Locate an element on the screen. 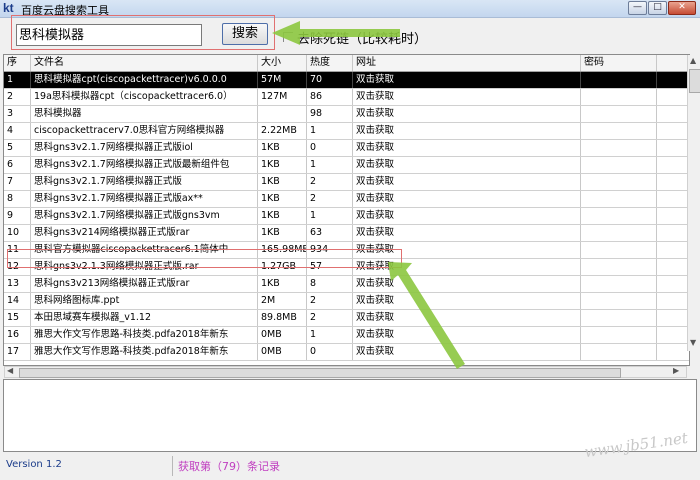  row-popularity: 8 is located at coordinates (330, 284).